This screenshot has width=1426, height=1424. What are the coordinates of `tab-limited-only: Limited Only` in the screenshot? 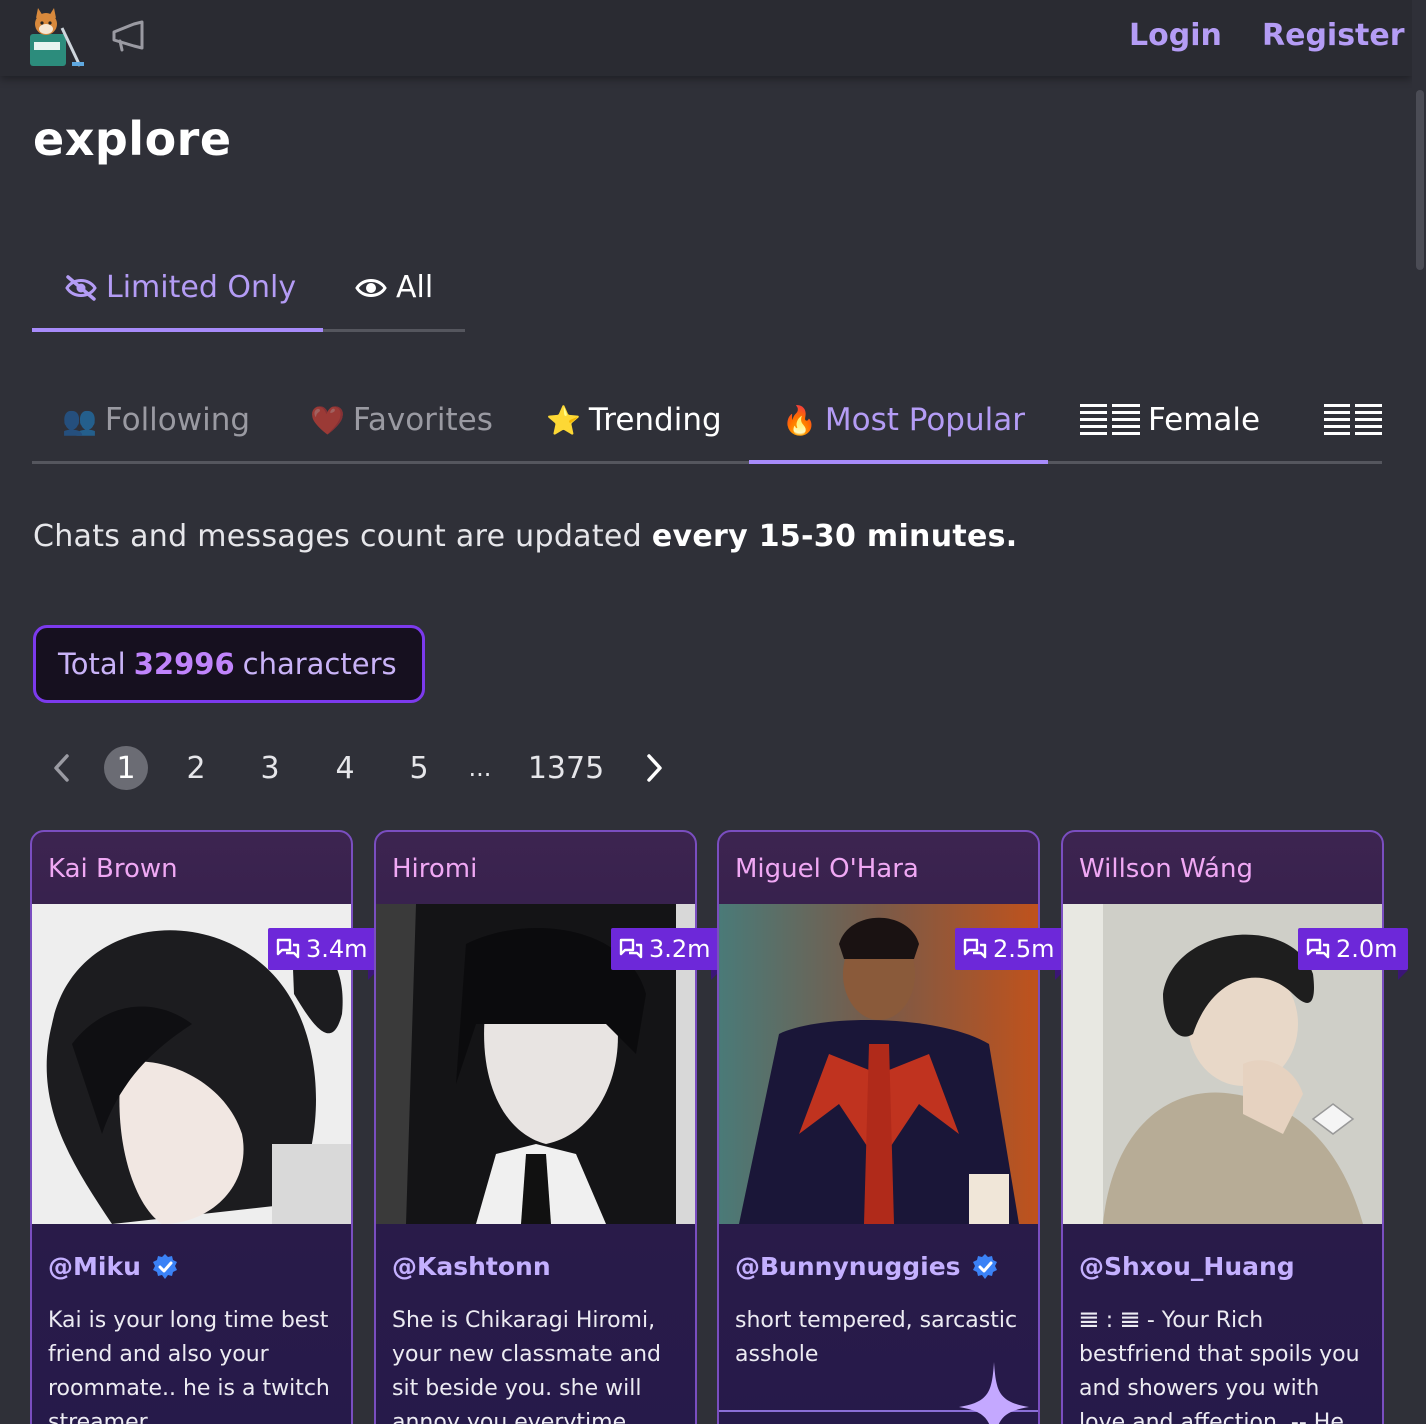 It's located at (180, 287).